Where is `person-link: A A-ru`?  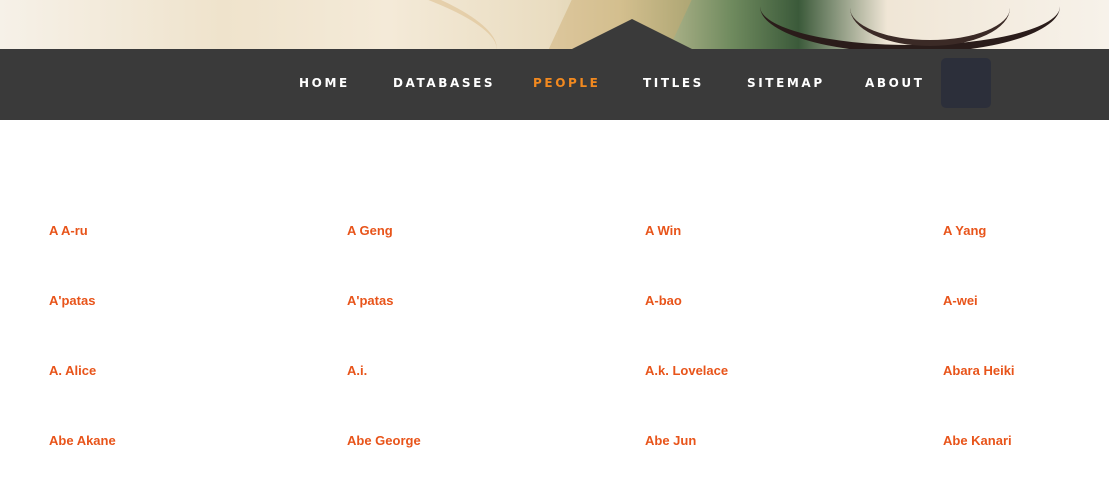 person-link: A A-ru is located at coordinates (68, 230).